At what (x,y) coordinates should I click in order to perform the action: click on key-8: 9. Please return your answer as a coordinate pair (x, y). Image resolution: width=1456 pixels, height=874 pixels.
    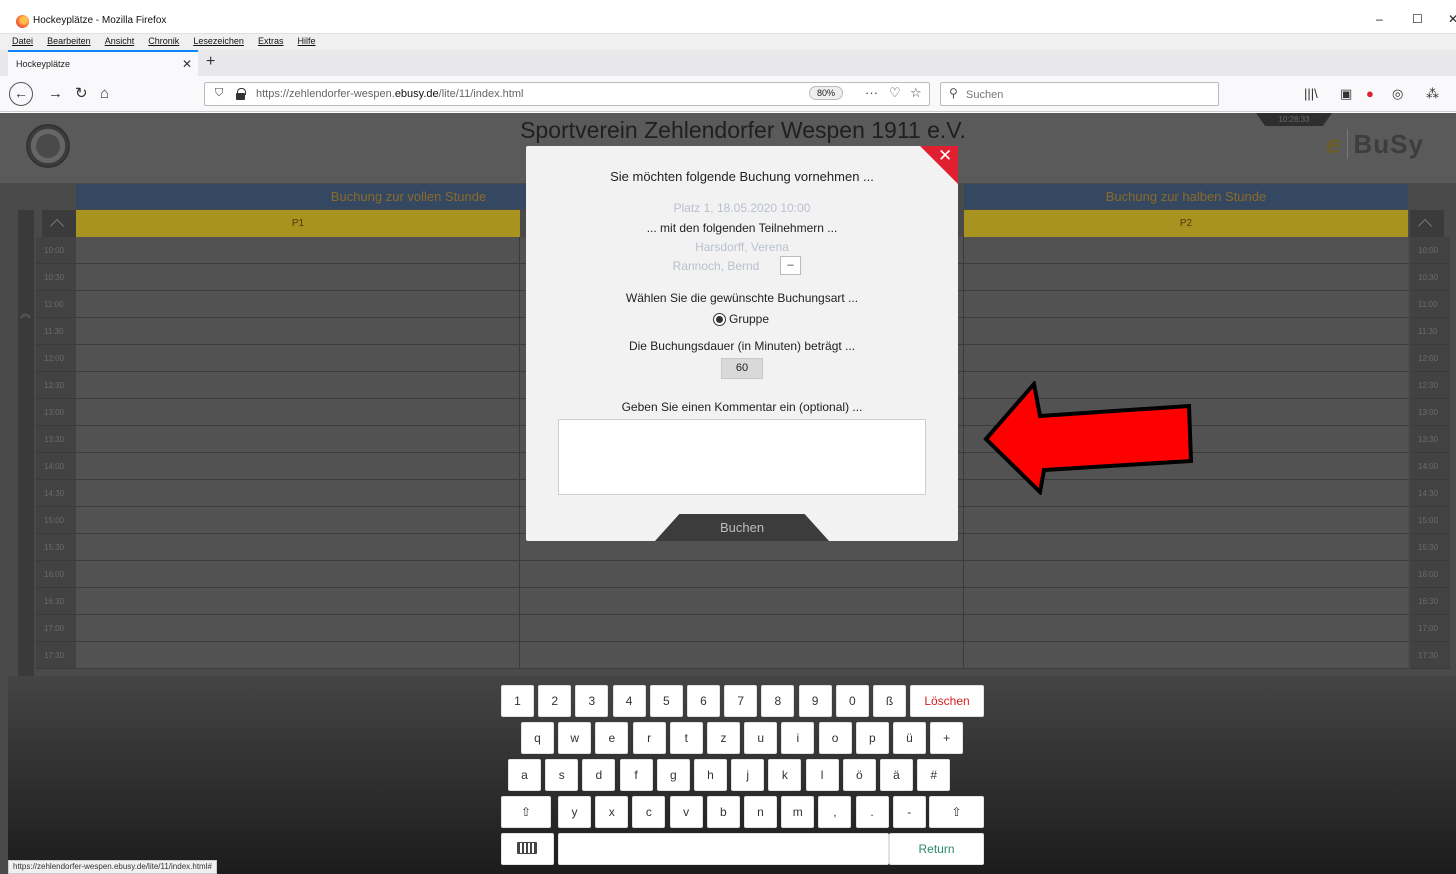
    Looking at the image, I should click on (815, 701).